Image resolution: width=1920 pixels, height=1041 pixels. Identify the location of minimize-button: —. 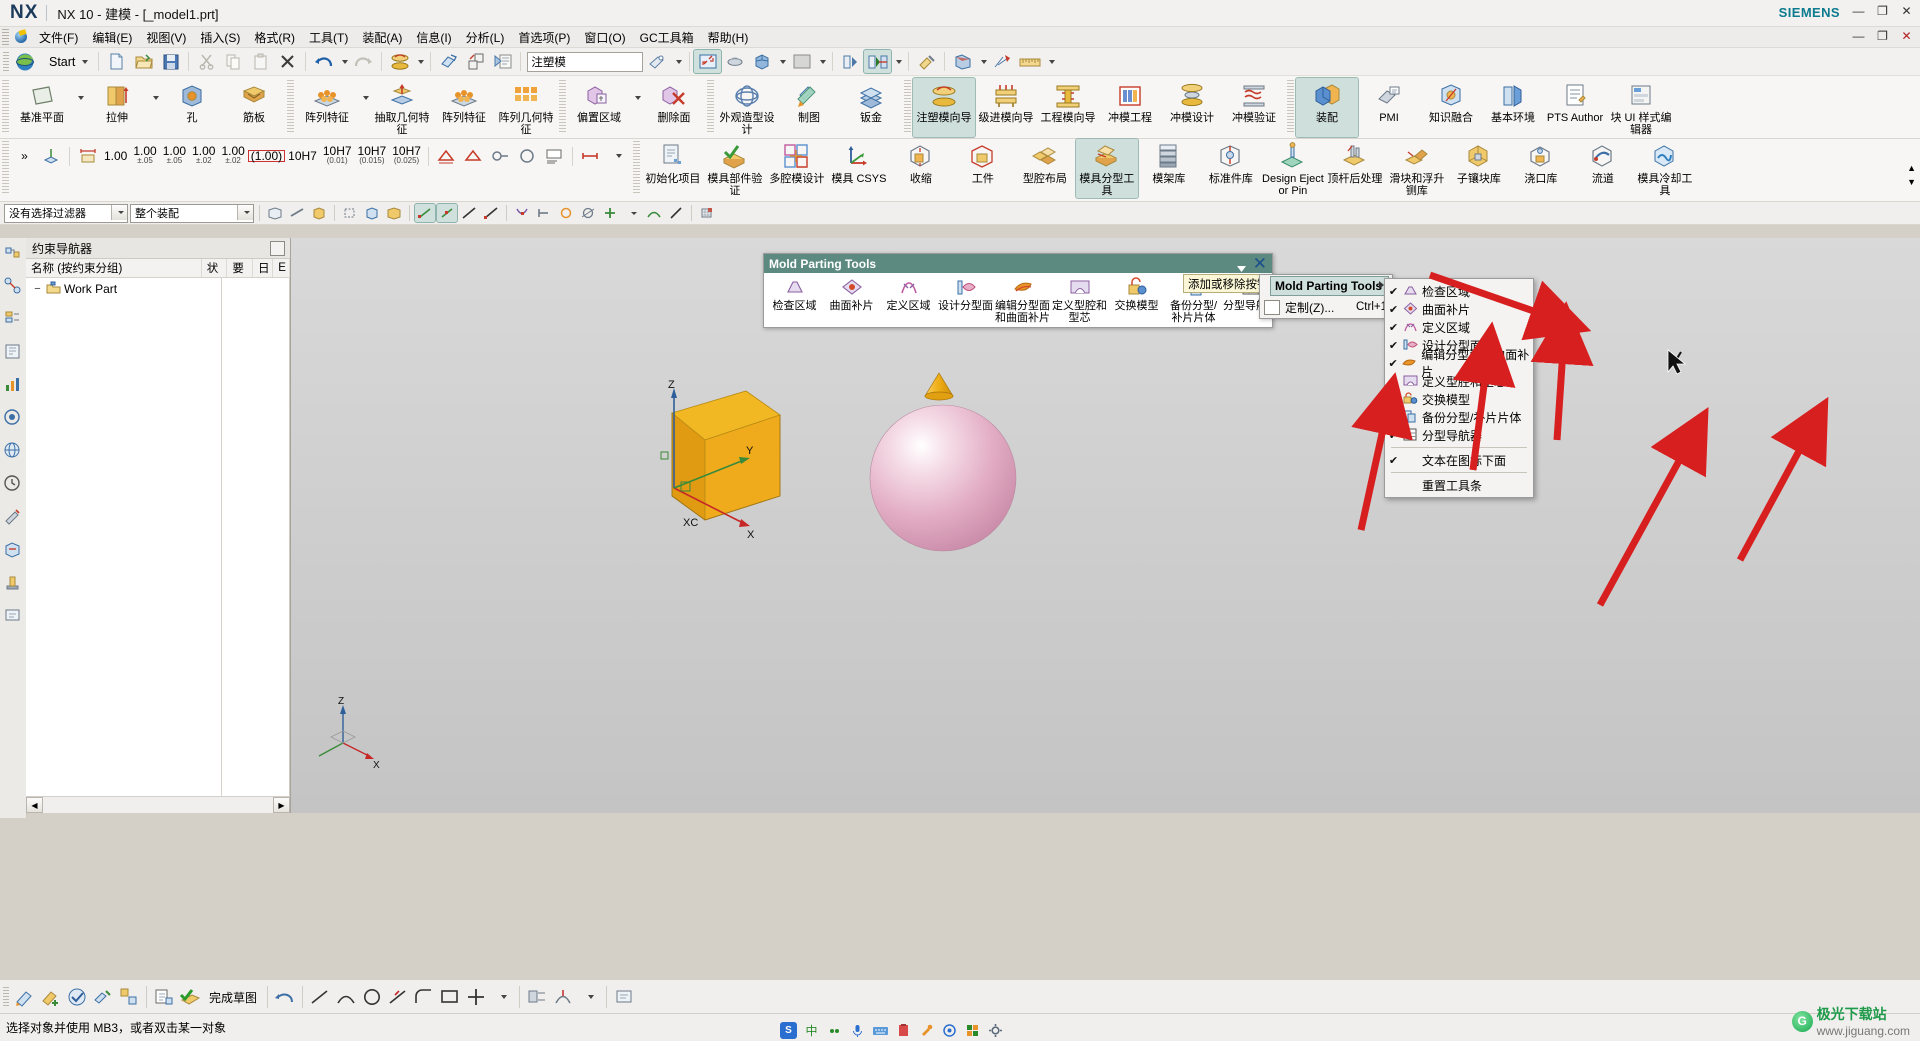
(1858, 10).